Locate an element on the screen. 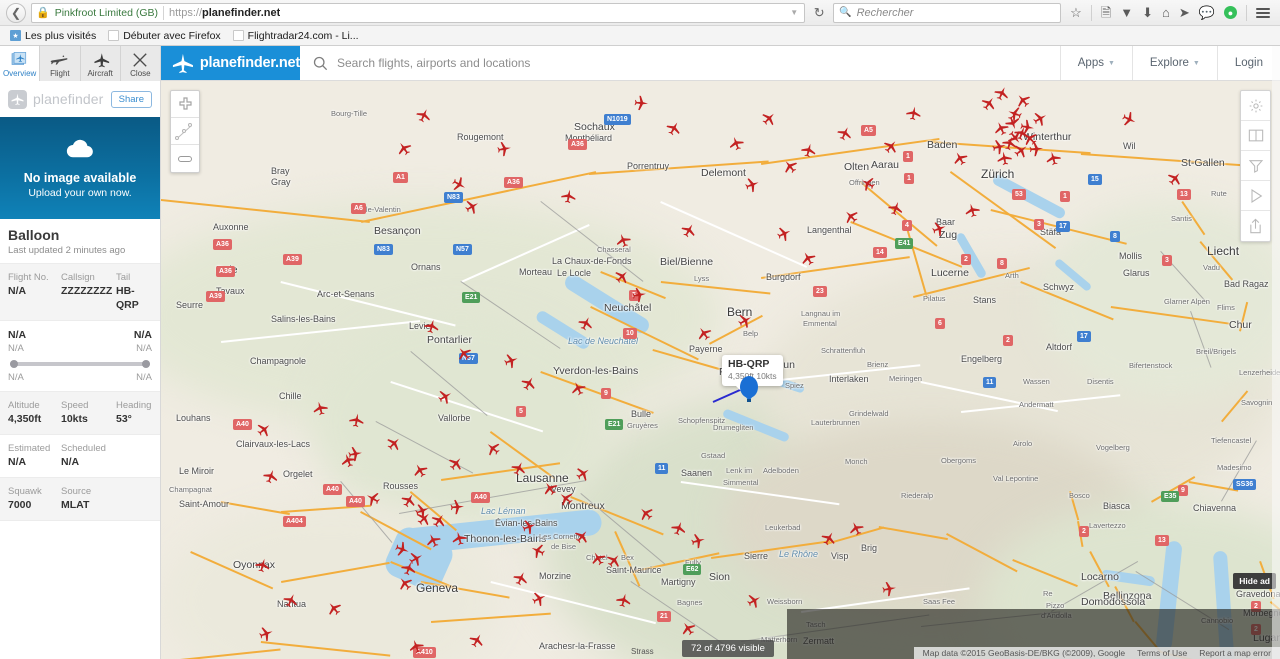  bookmark-most-visited: ★ Les plus visités is located at coordinates (53, 36).